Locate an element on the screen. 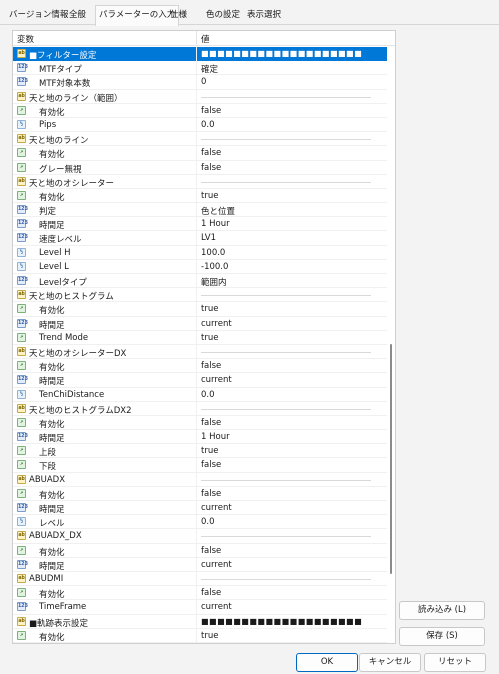 This screenshot has width=499, height=674. table-row: ab ■軌跡表示設定 ■■■■■■■■■■■■■■■■■■■■ is located at coordinates (200, 621).